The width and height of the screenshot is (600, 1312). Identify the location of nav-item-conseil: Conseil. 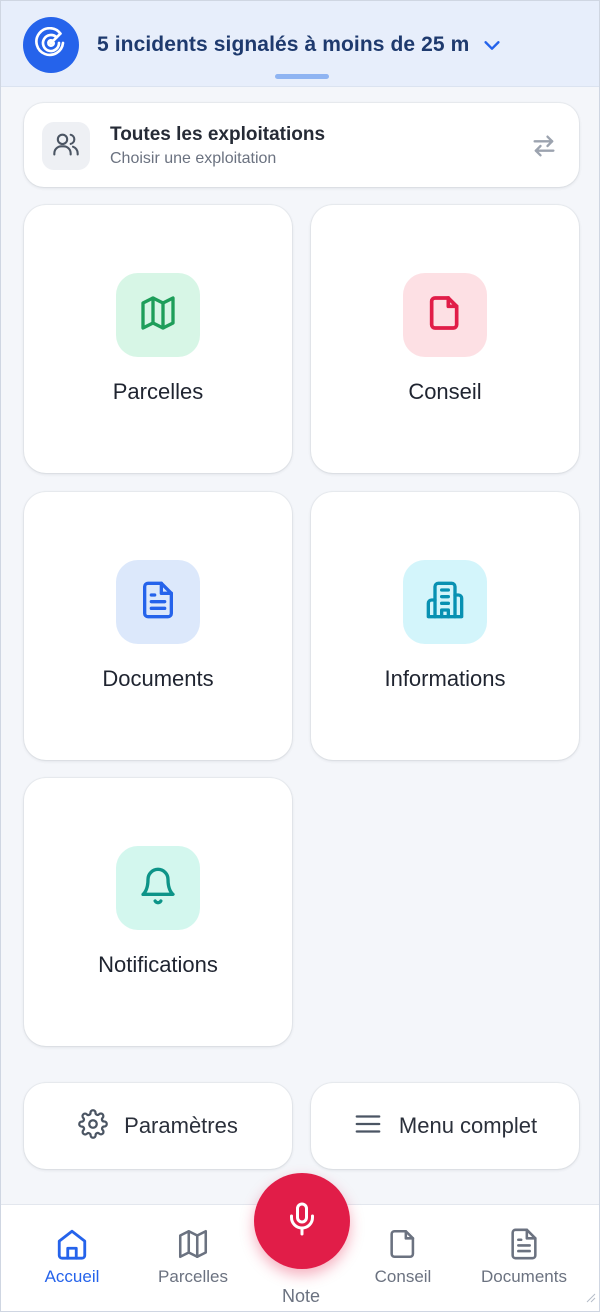
(403, 1262).